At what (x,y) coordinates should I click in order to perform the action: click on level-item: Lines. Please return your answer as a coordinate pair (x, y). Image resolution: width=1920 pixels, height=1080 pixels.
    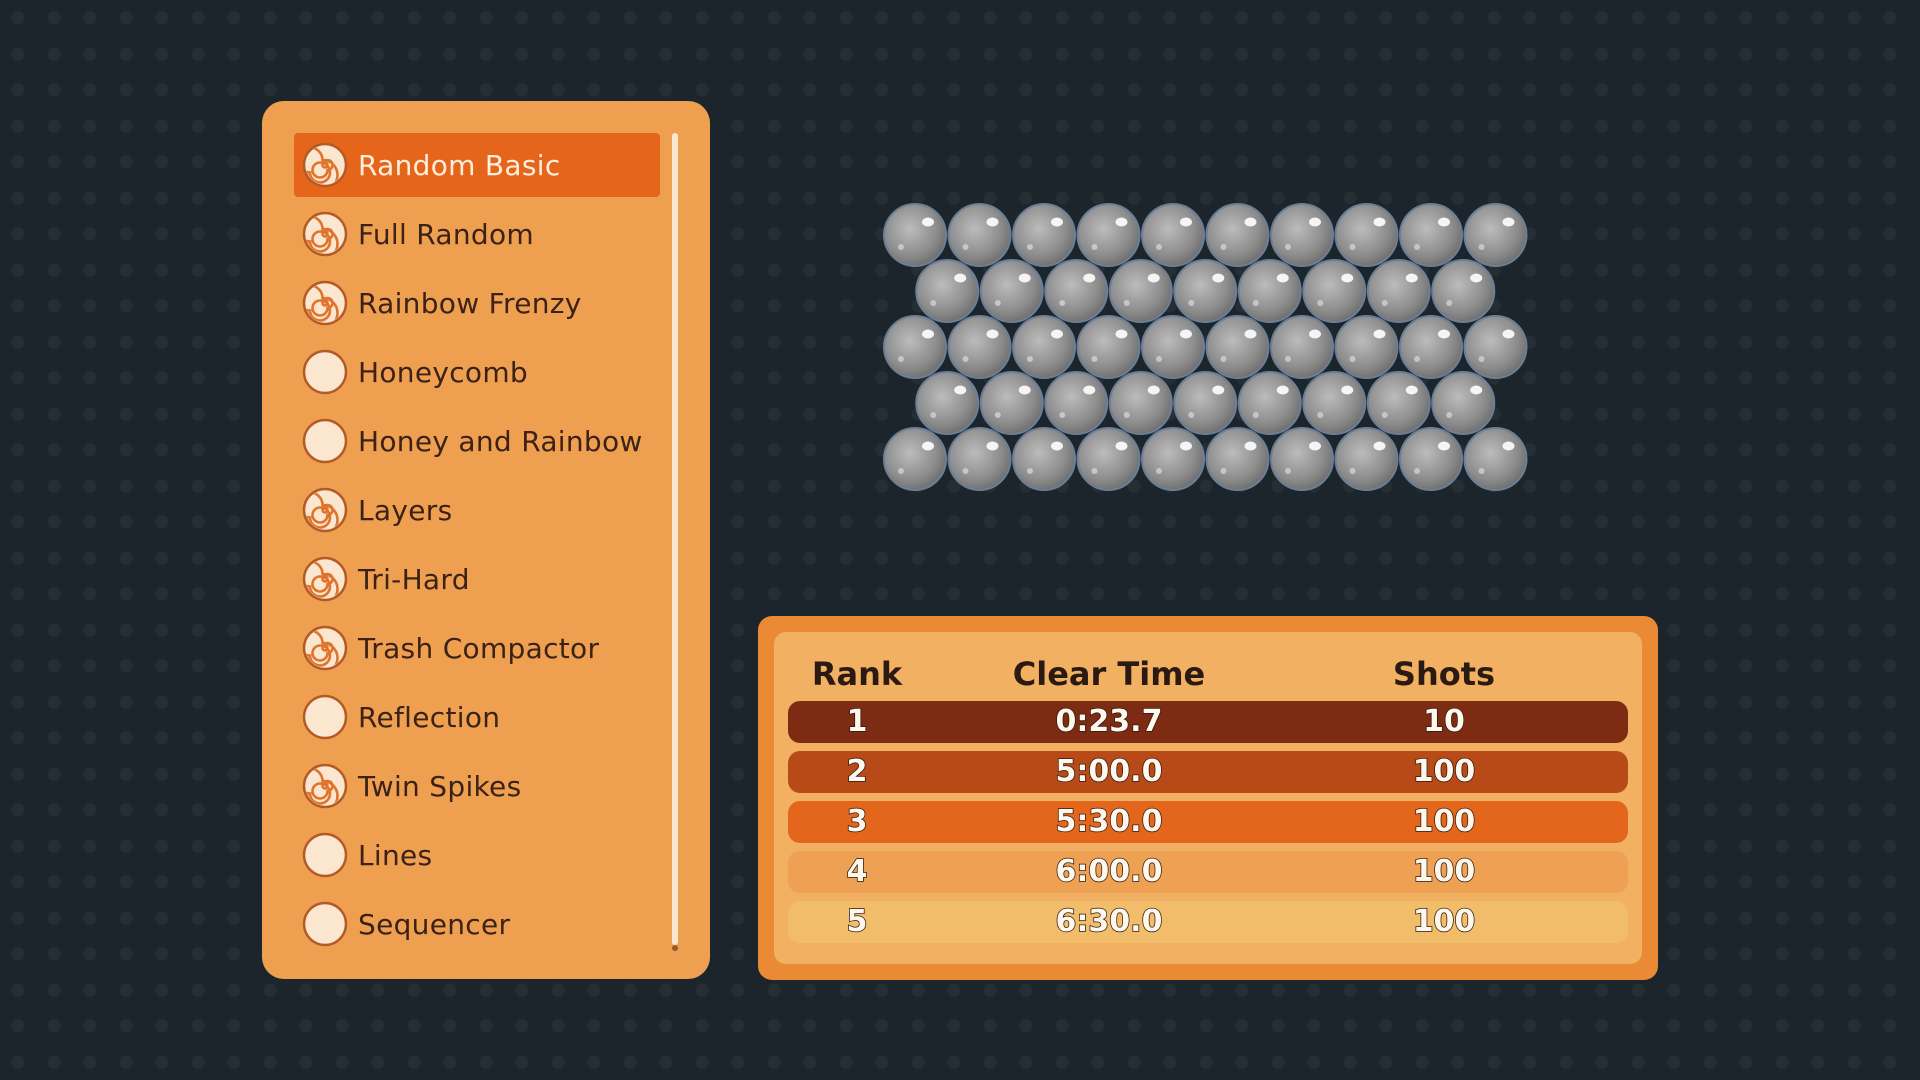
    Looking at the image, I should click on (477, 855).